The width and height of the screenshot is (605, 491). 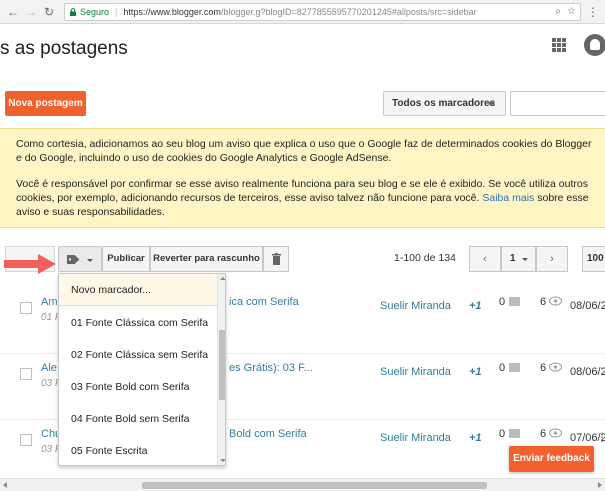 What do you see at coordinates (593, 12) in the screenshot?
I see `browser-menu-icon: ⋮` at bounding box center [593, 12].